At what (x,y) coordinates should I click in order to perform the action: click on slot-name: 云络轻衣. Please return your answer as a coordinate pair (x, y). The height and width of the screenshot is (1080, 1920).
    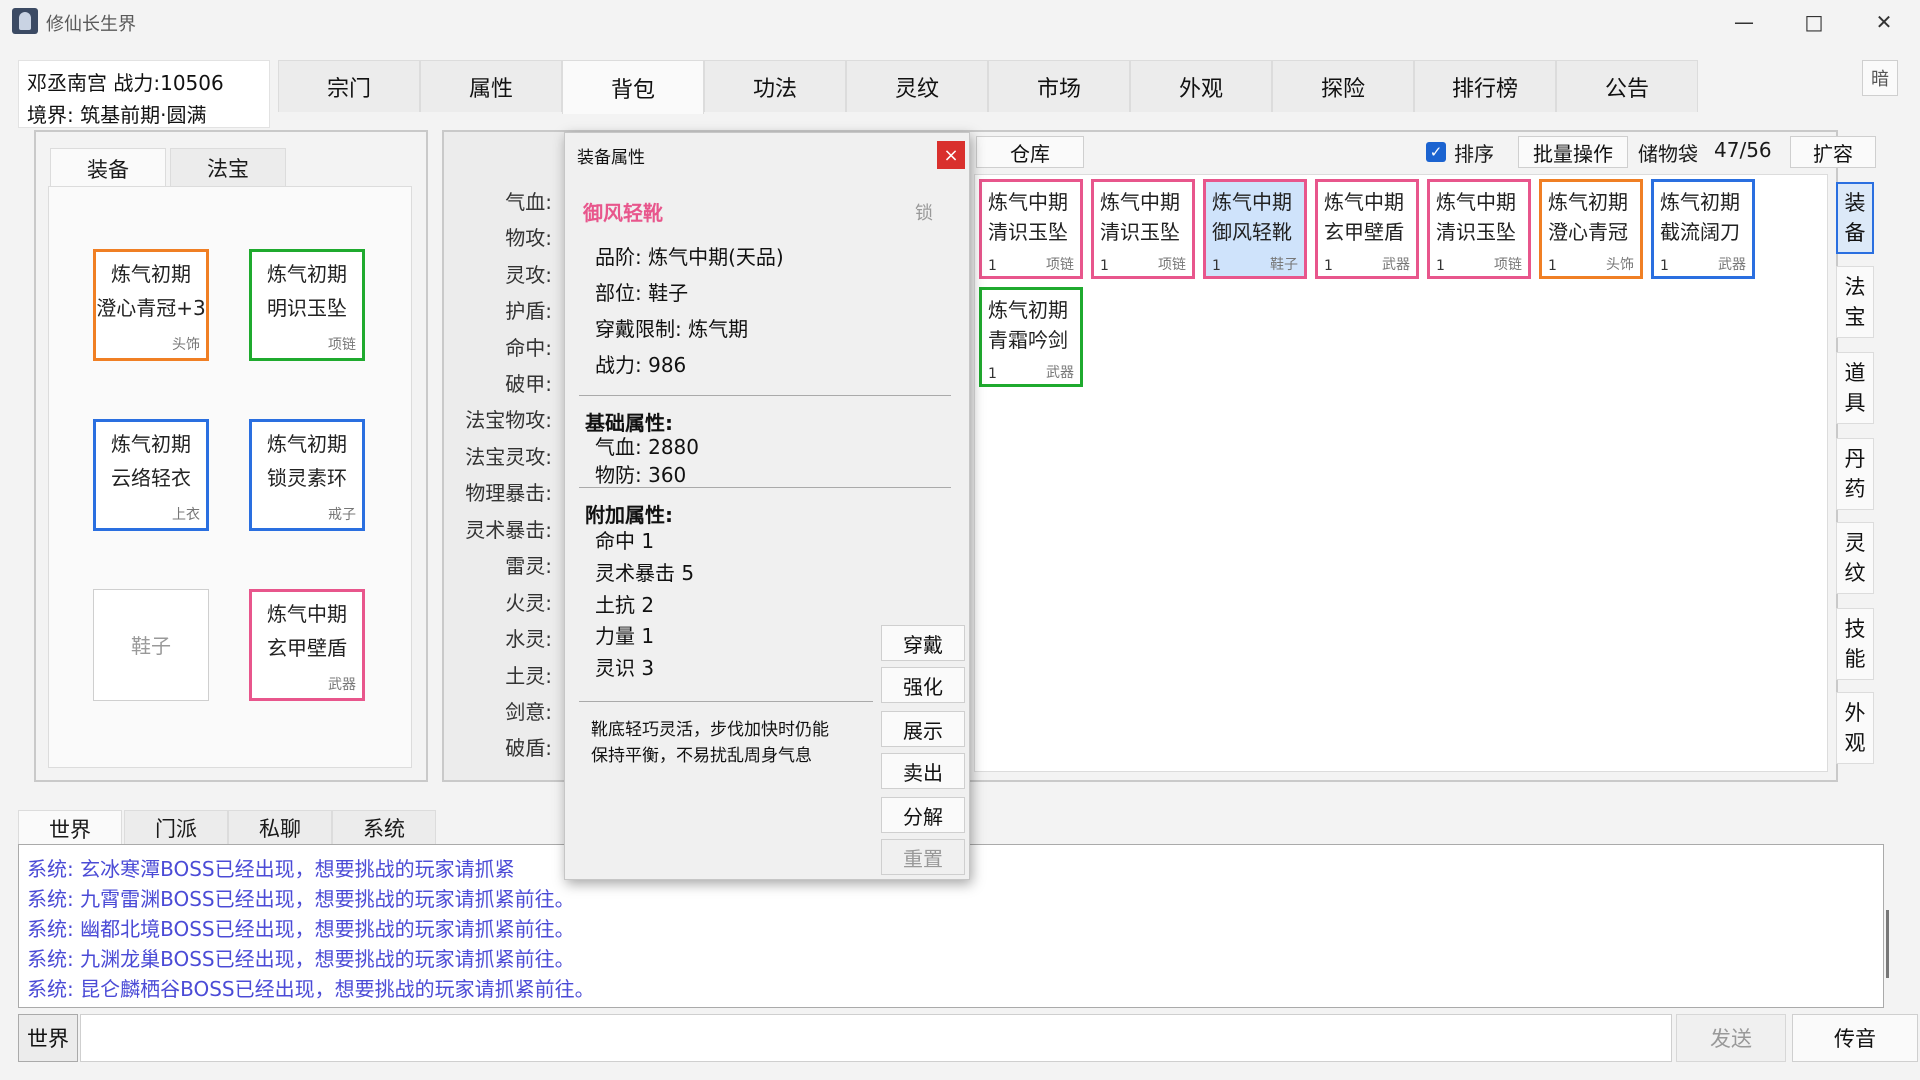
    Looking at the image, I should click on (151, 478).